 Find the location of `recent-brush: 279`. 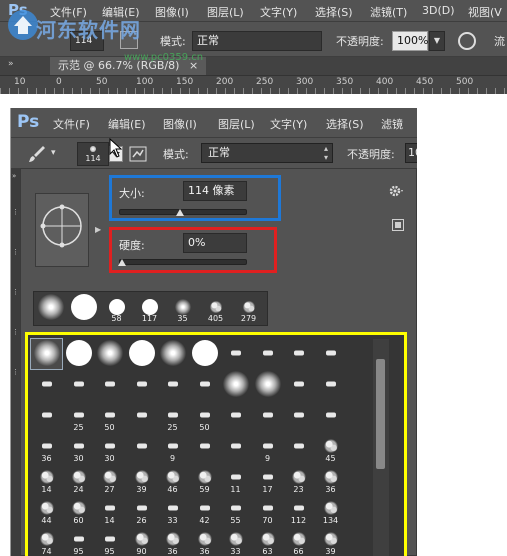

recent-brush: 279 is located at coordinates (248, 308).